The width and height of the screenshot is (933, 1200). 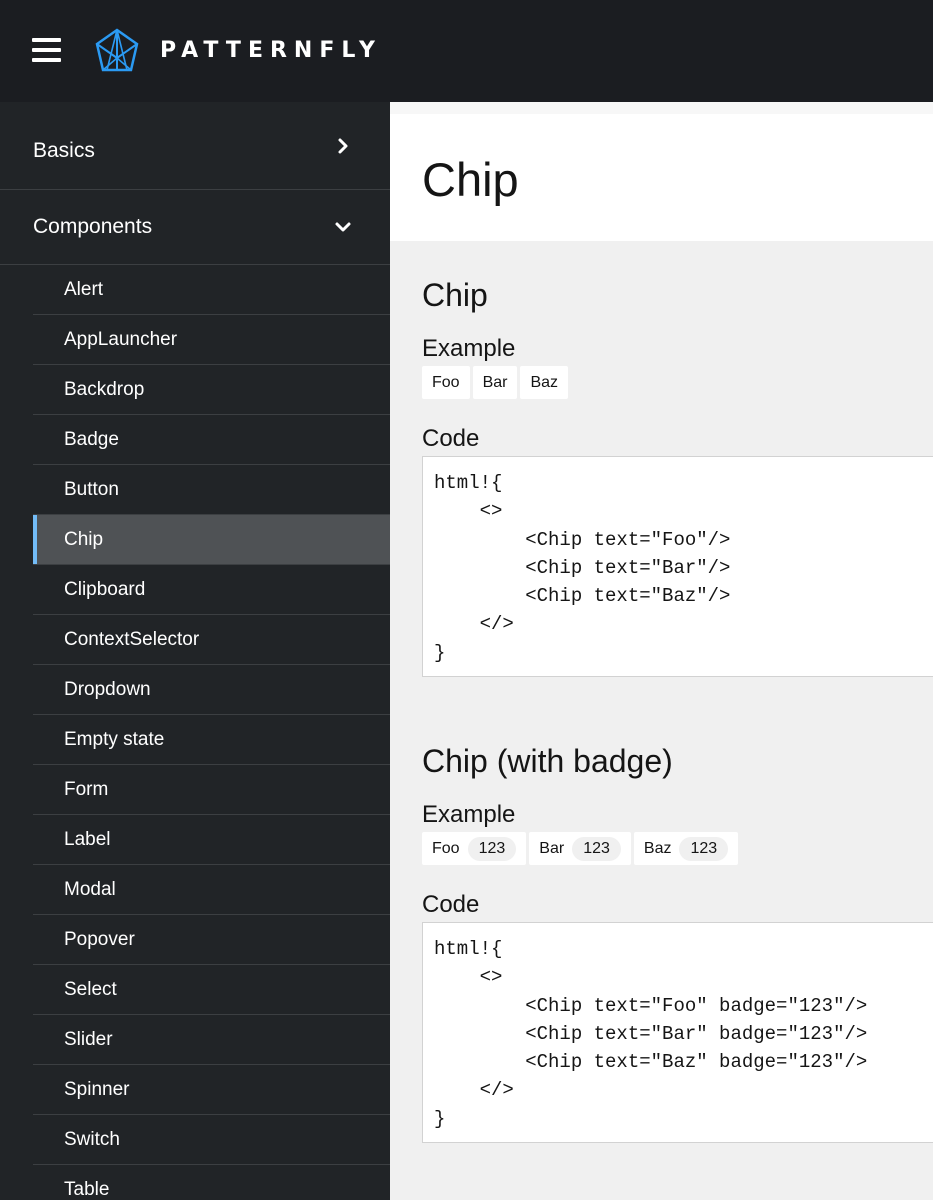 What do you see at coordinates (114, 739) in the screenshot?
I see `sidebar-item-label: Empty state` at bounding box center [114, 739].